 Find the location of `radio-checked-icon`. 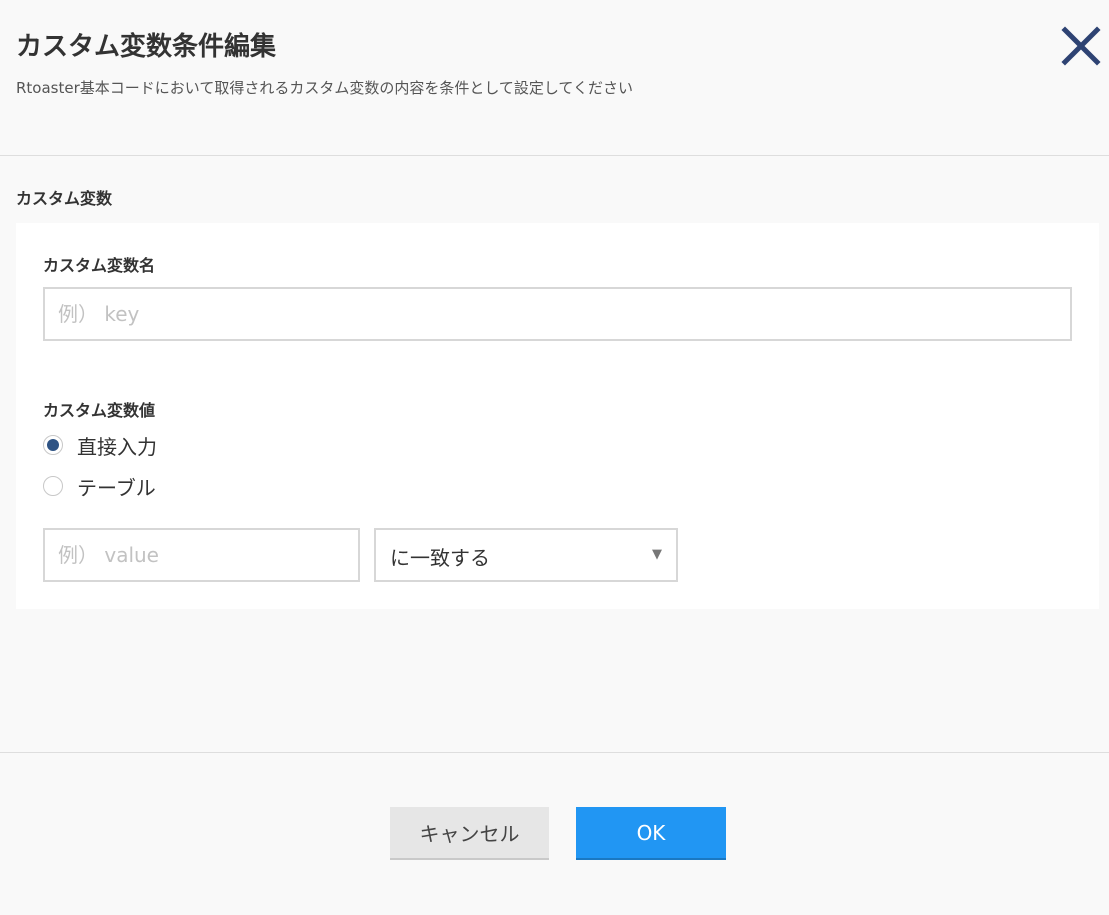

radio-checked-icon is located at coordinates (53, 445).